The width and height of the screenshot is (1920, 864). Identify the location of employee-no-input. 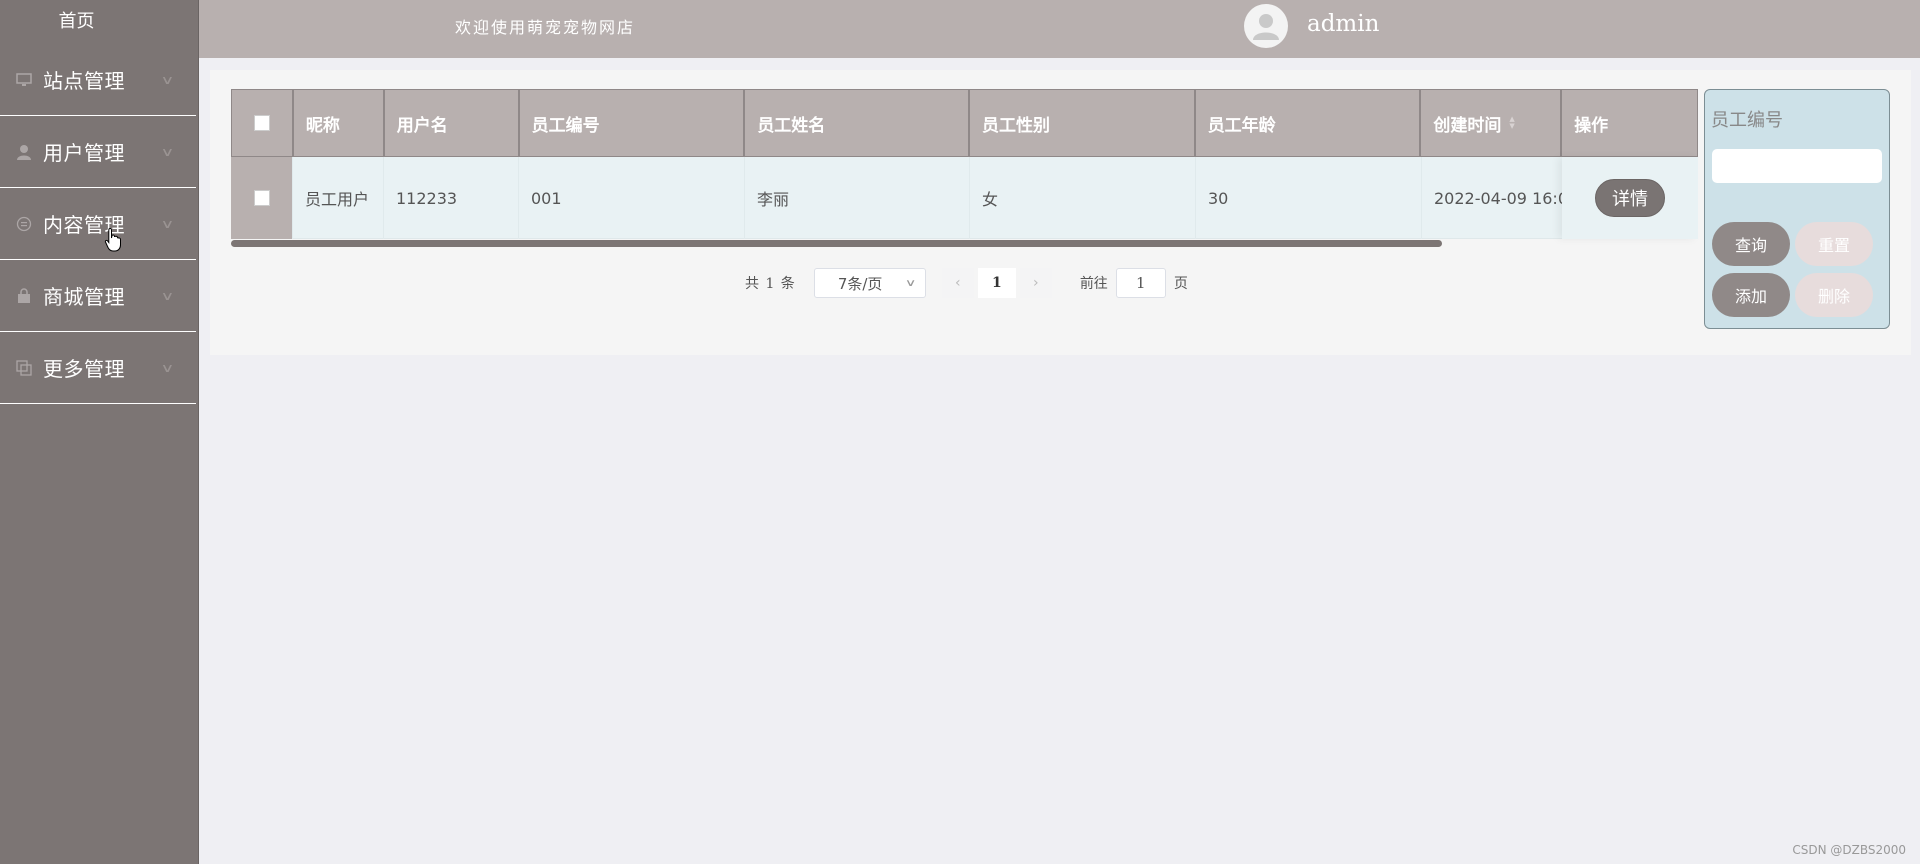
(1797, 166).